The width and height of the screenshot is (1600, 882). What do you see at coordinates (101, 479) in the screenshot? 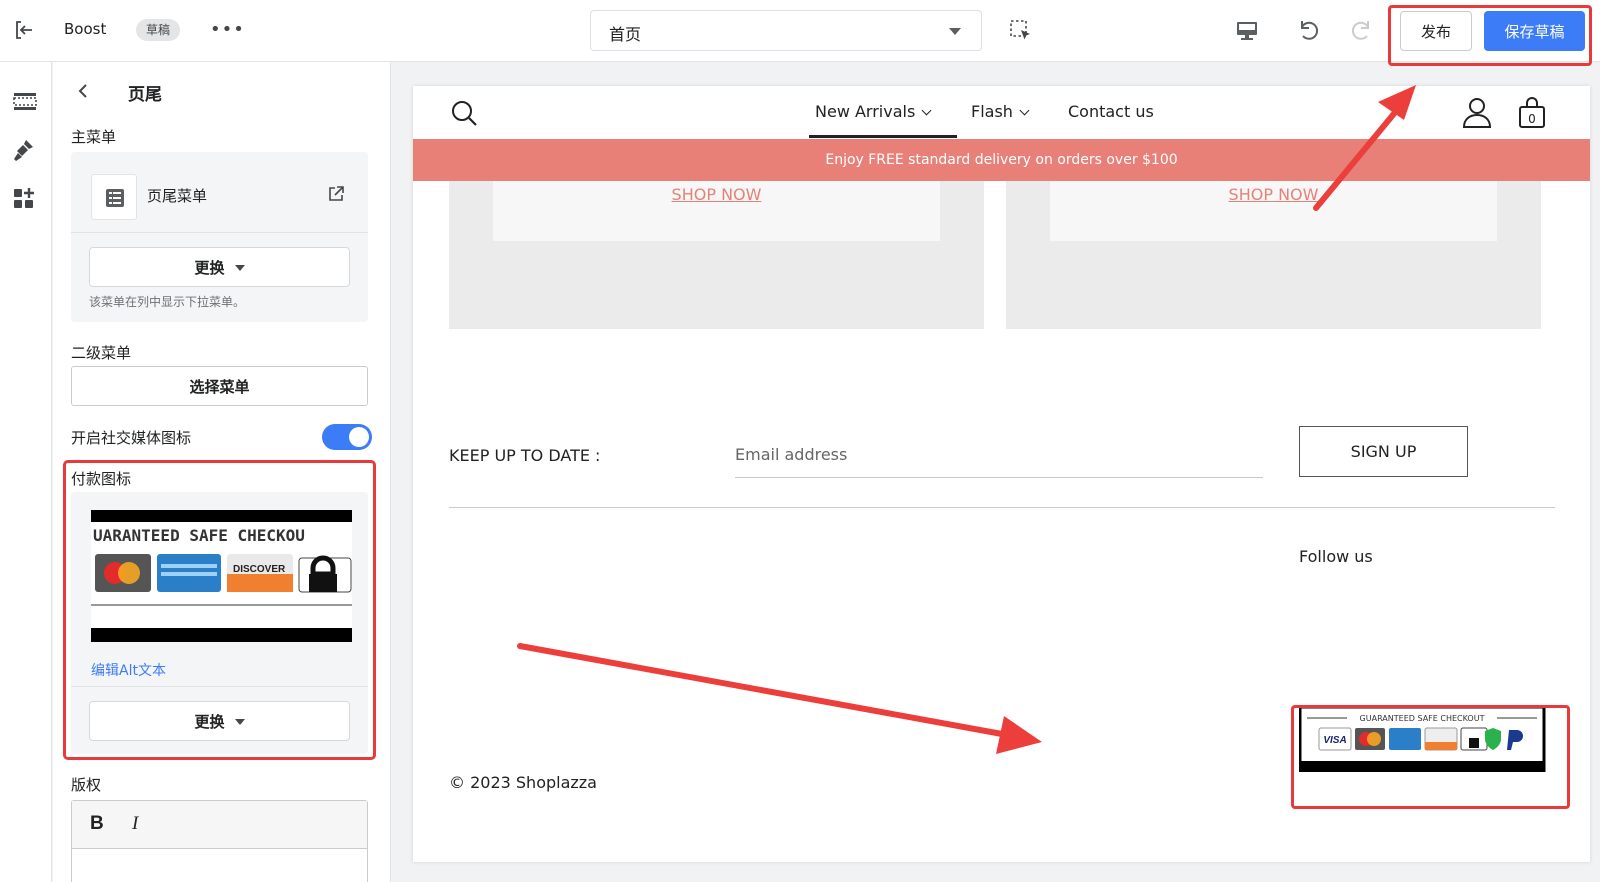
I see `payment-icons-label: 付款图标` at bounding box center [101, 479].